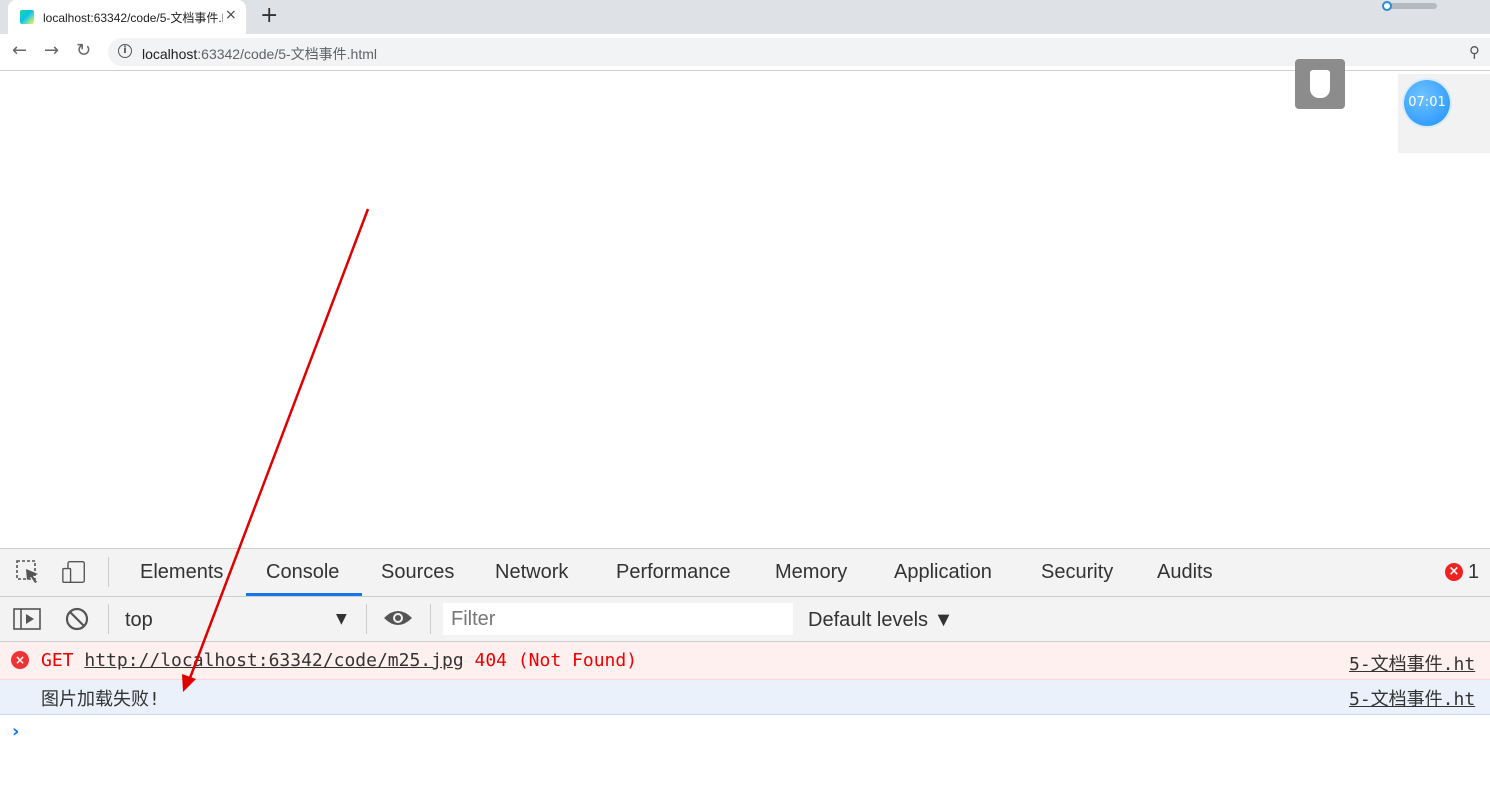 This screenshot has height=806, width=1490. What do you see at coordinates (83, 50) in the screenshot?
I see `reload-icon: ↻` at bounding box center [83, 50].